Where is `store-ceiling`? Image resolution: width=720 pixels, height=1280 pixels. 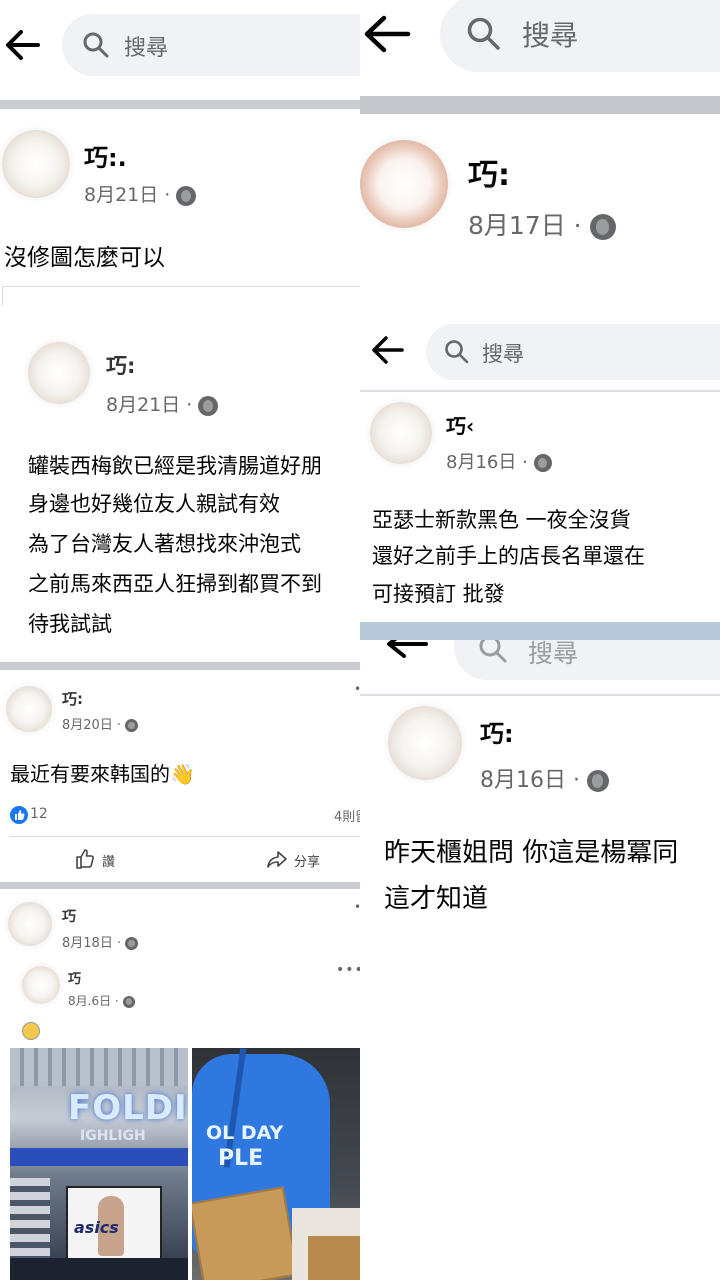 store-ceiling is located at coordinates (99, 1067).